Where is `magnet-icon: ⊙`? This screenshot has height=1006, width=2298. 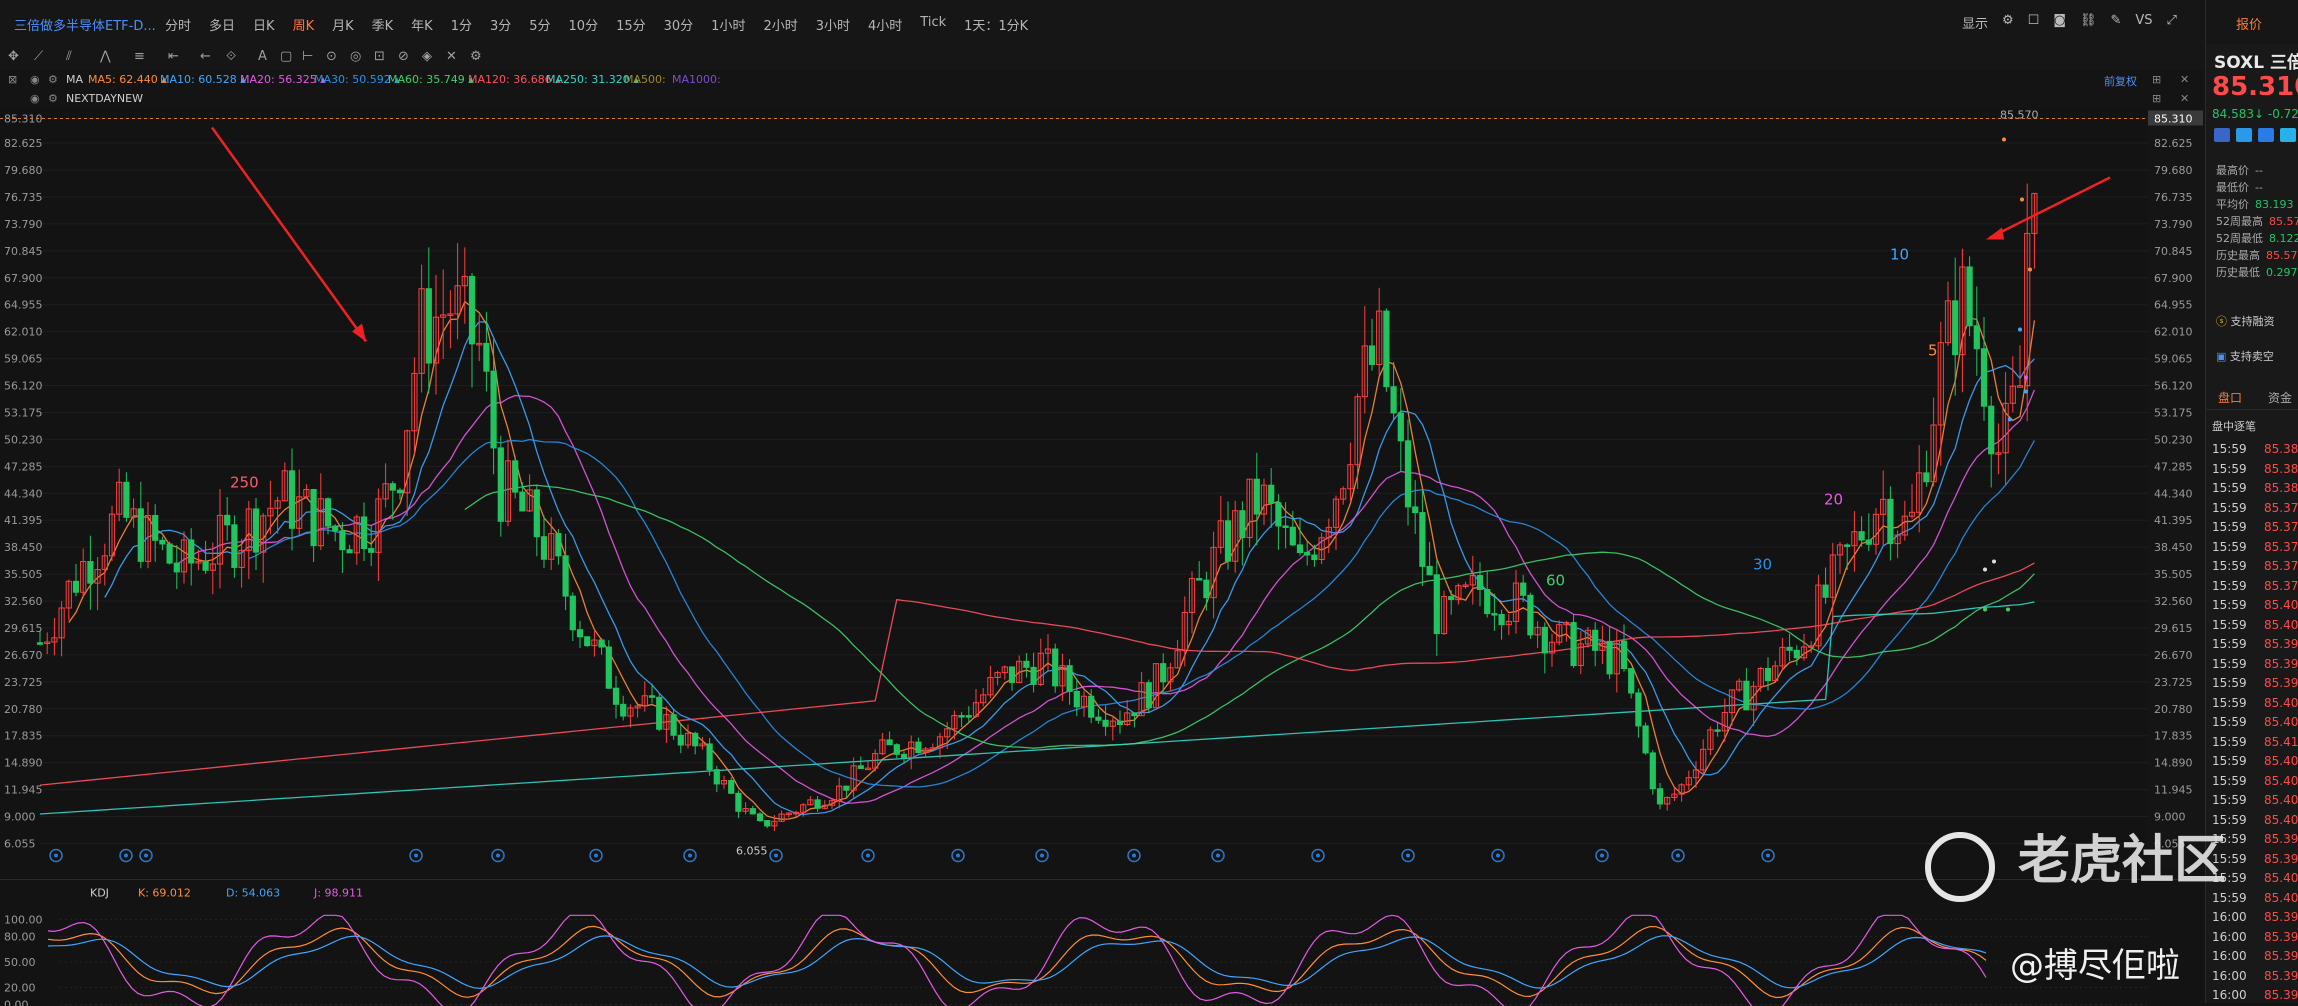
magnet-icon: ⊙ is located at coordinates (331, 56).